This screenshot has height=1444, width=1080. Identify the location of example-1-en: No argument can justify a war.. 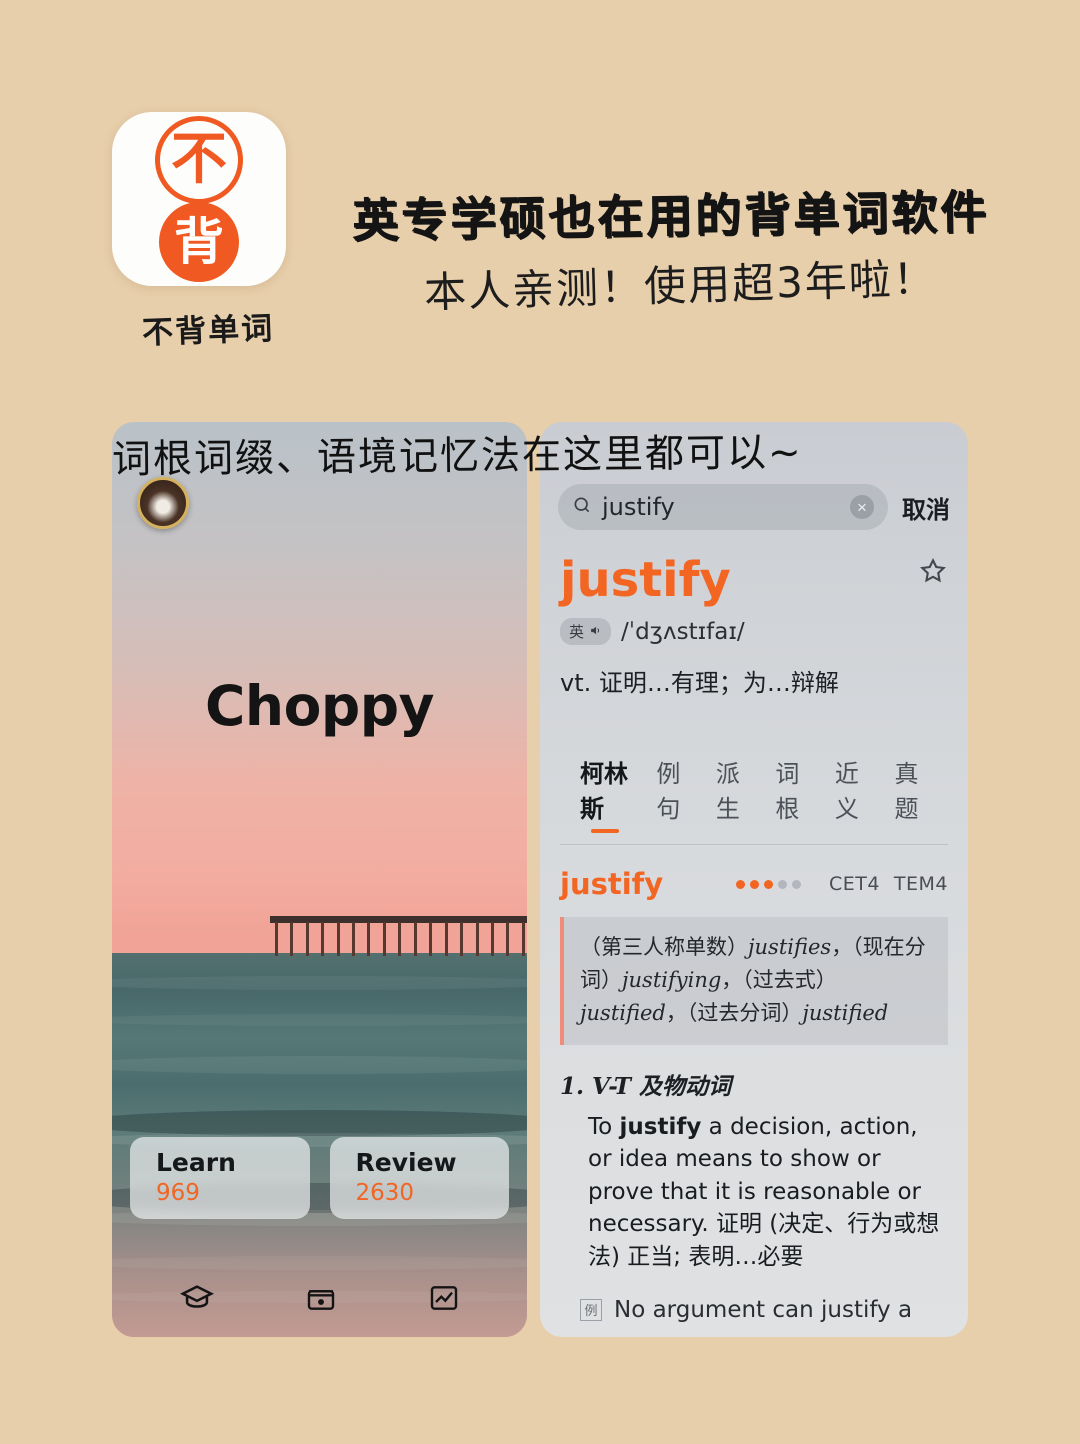
(763, 1316).